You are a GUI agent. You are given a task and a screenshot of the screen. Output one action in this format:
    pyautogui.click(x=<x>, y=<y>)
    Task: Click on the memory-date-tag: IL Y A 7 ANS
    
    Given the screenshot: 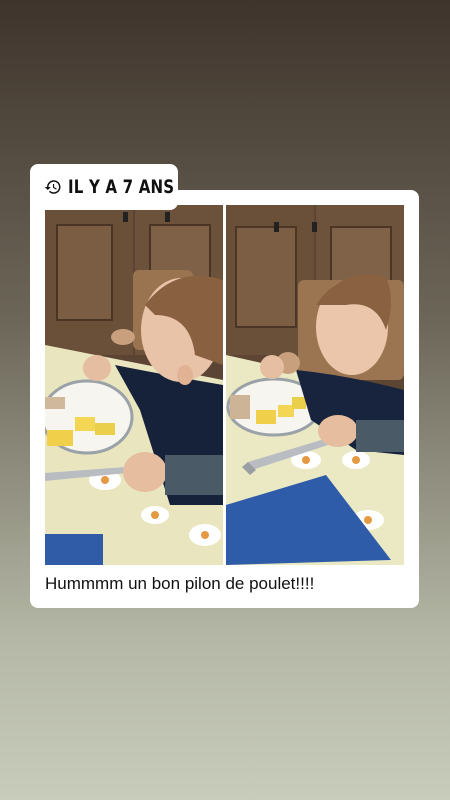 What is the action you would take?
    pyautogui.click(x=104, y=187)
    